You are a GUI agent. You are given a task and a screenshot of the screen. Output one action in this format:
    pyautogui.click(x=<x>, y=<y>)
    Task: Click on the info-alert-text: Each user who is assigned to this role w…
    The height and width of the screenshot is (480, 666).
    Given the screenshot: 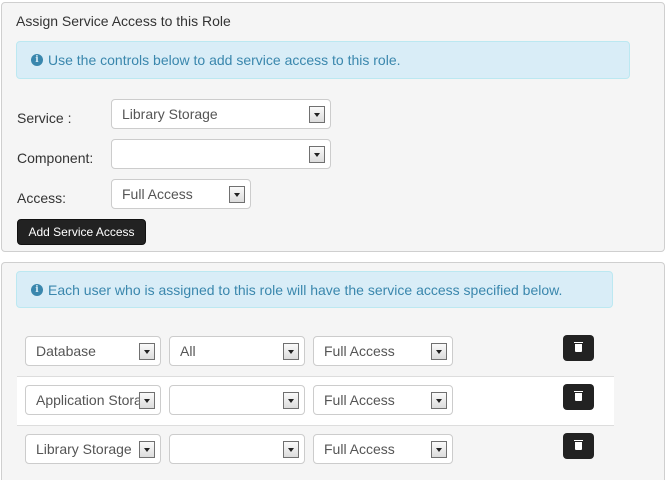 What is the action you would take?
    pyautogui.click(x=305, y=289)
    